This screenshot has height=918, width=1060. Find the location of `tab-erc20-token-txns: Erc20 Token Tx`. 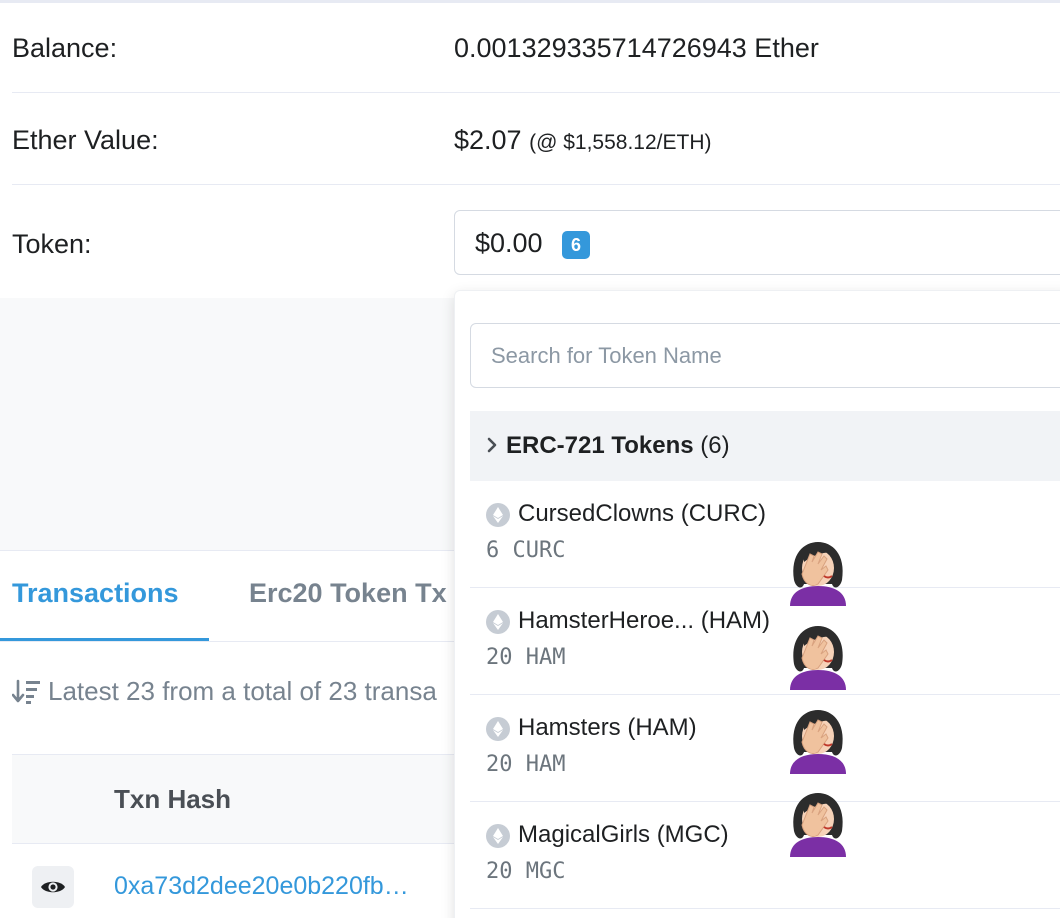

tab-erc20-token-txns: Erc20 Token Tx is located at coordinates (348, 593).